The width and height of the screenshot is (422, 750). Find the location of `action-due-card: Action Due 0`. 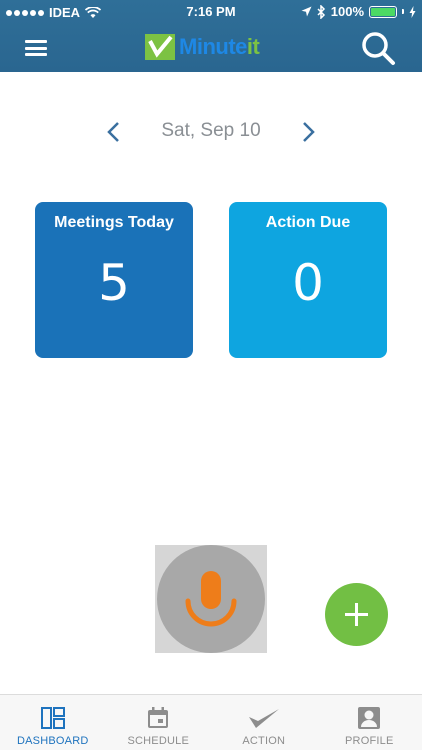

action-due-card: Action Due 0 is located at coordinates (308, 280).